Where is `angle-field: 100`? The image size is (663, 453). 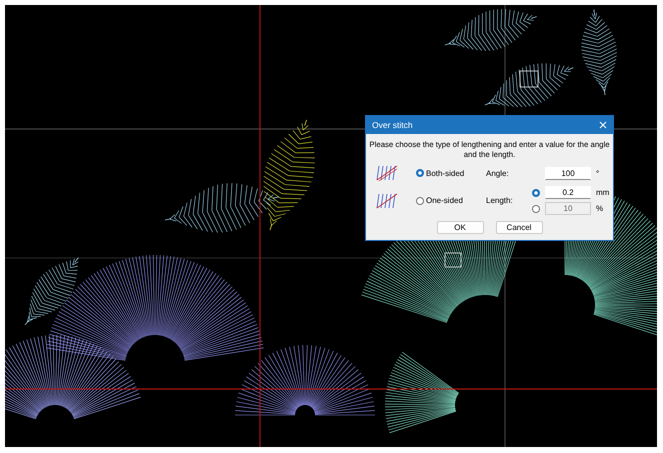
angle-field: 100 is located at coordinates (568, 173).